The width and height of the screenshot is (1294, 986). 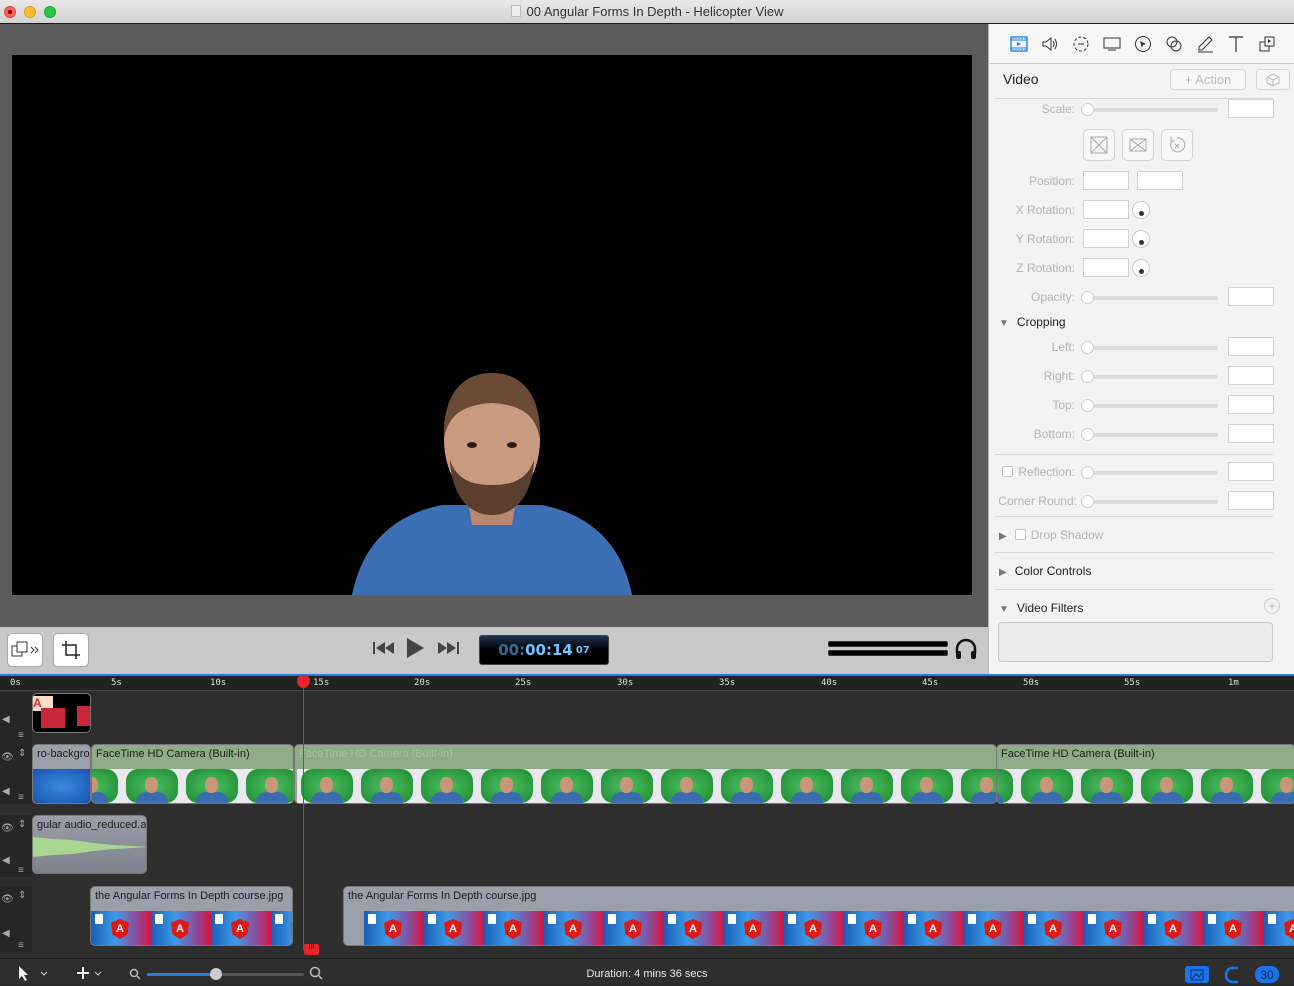 I want to click on clip-title: ro-backgrou, so click(x=63, y=754).